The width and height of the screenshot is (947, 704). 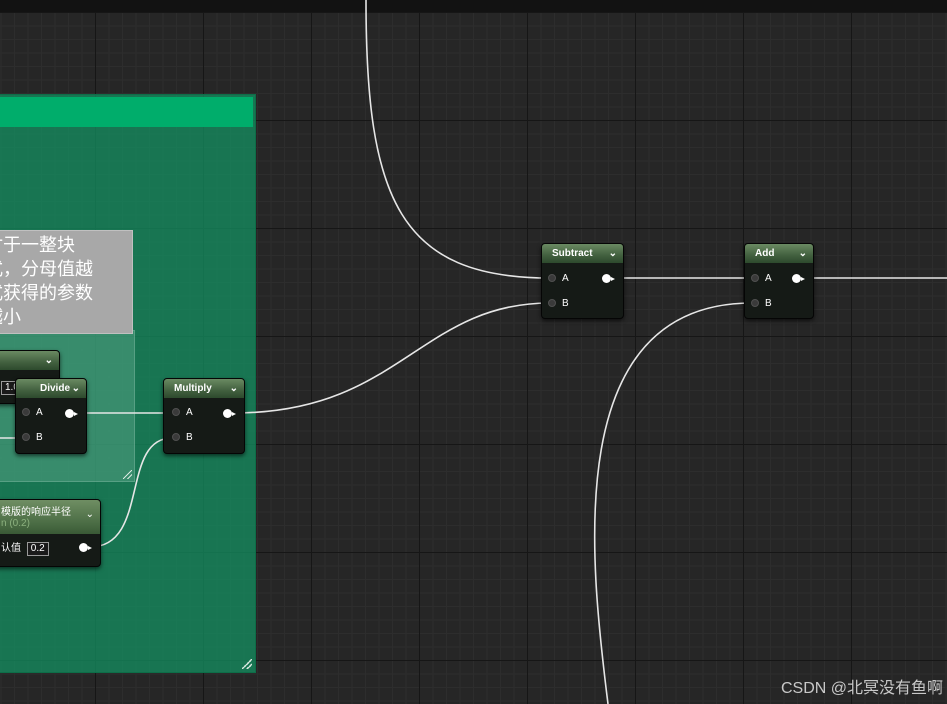 What do you see at coordinates (66, 282) in the screenshot?
I see `comment-note: 讨于一整块 式，分母值越 式获得的参数 越小` at bounding box center [66, 282].